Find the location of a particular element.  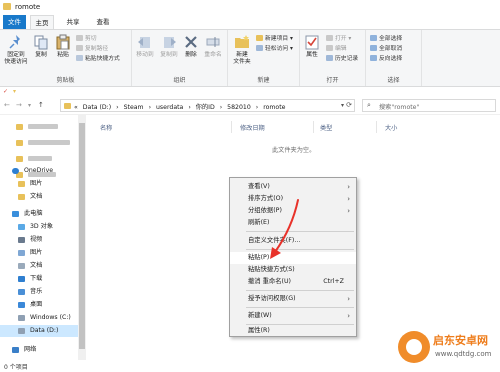

redacted-label is located at coordinates (40, 158).